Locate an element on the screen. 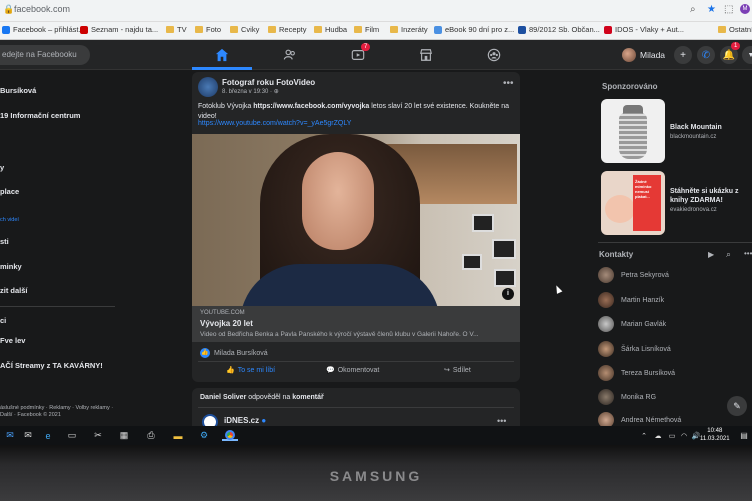 This screenshot has height=501, width=752. video-call-icon: ▶ is located at coordinates (711, 254).